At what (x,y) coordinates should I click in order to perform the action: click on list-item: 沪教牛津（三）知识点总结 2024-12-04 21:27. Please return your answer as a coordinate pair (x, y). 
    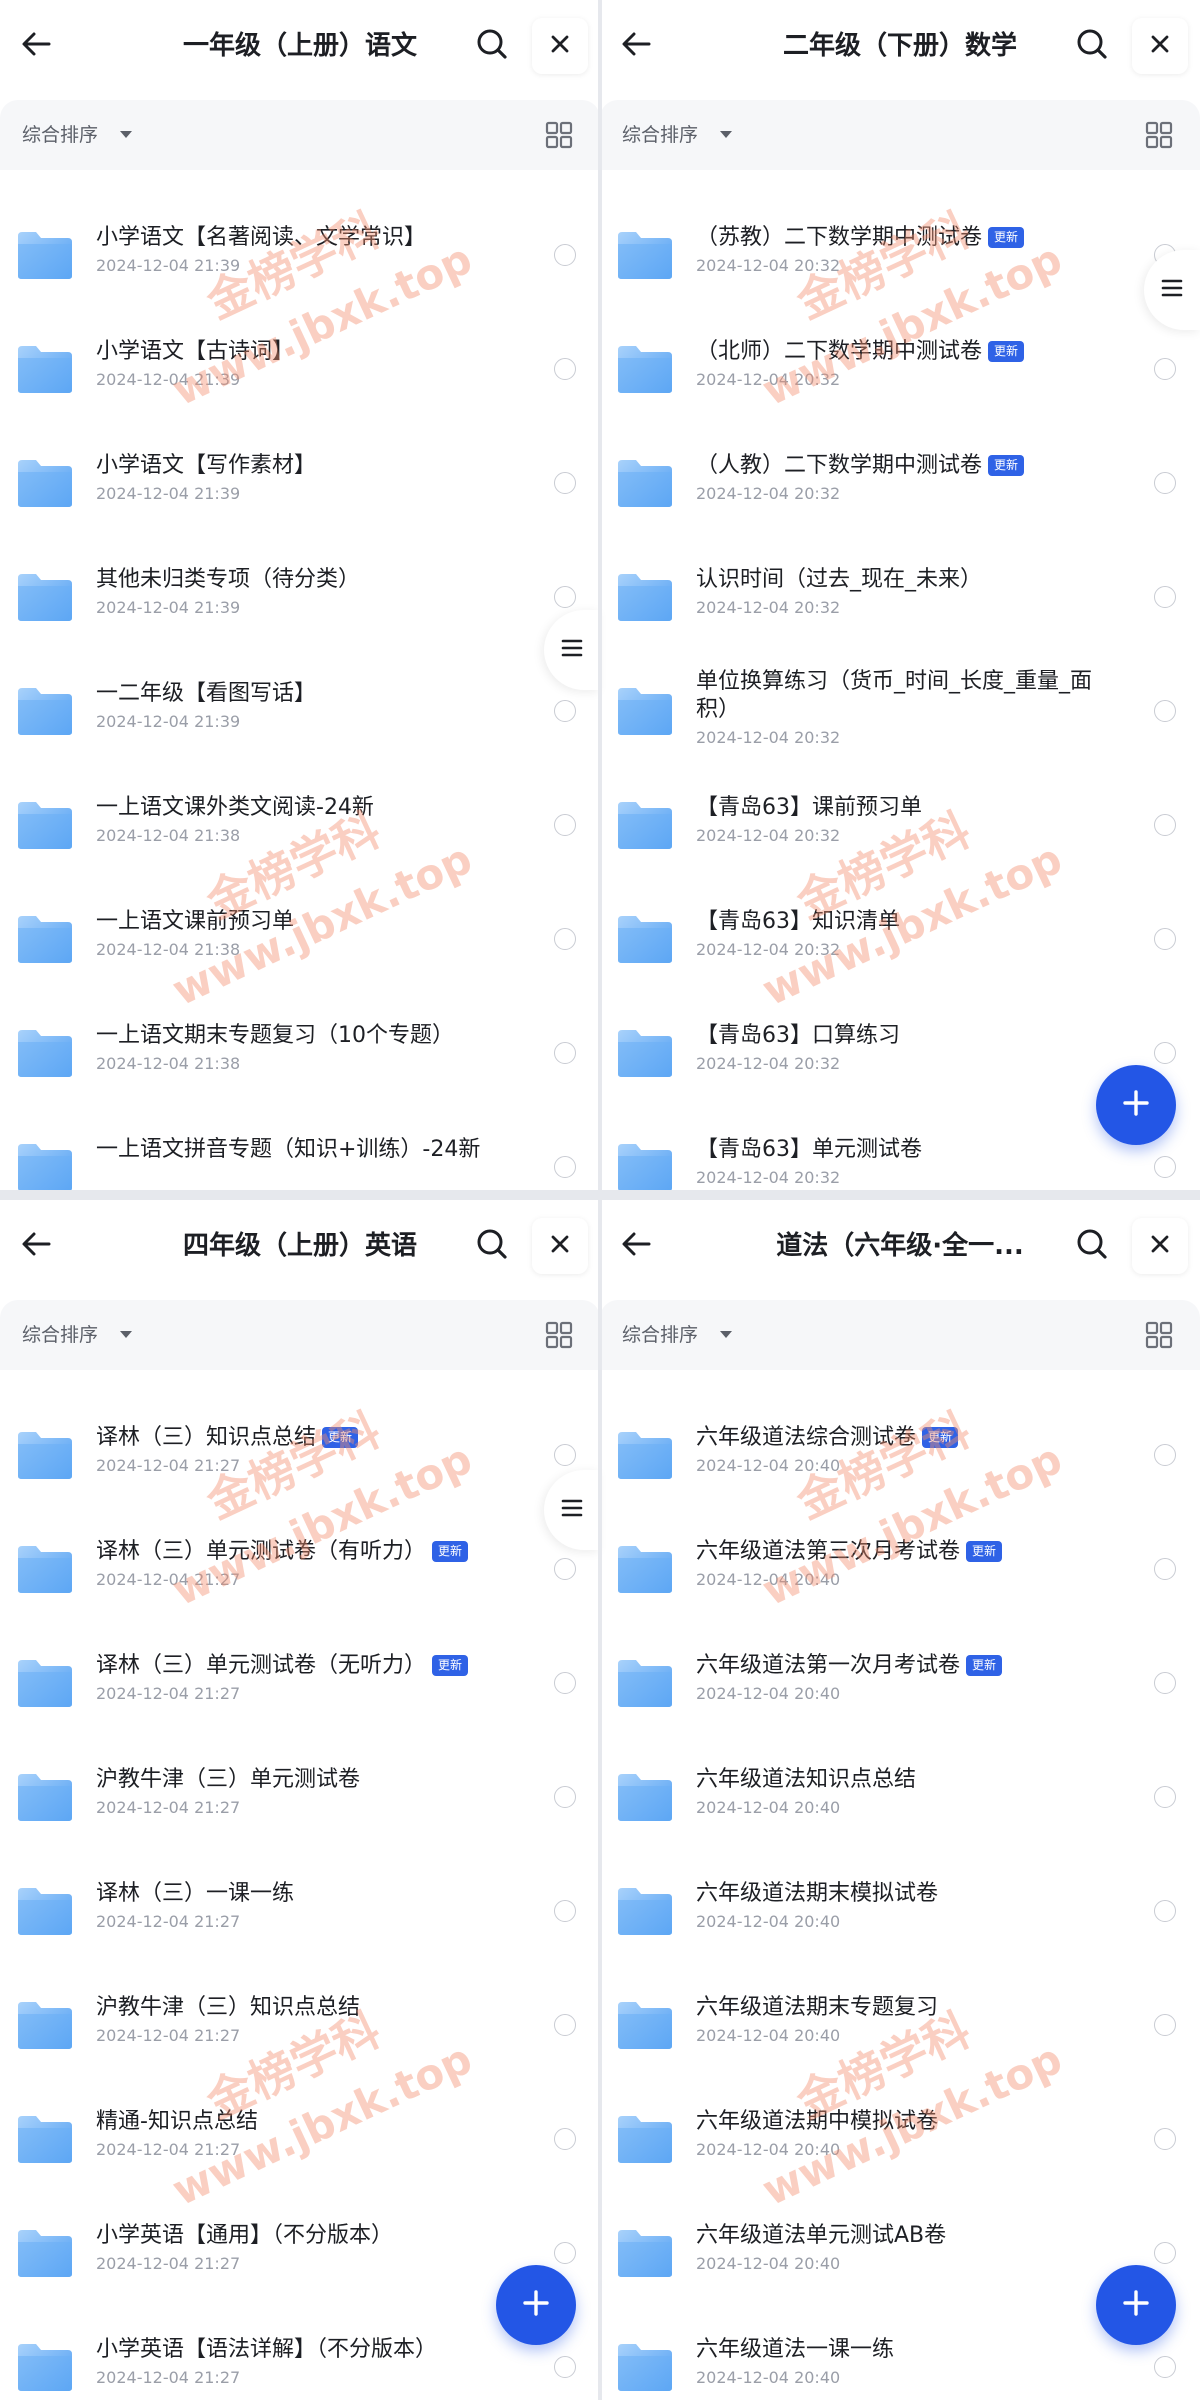
    Looking at the image, I should click on (300, 2017).